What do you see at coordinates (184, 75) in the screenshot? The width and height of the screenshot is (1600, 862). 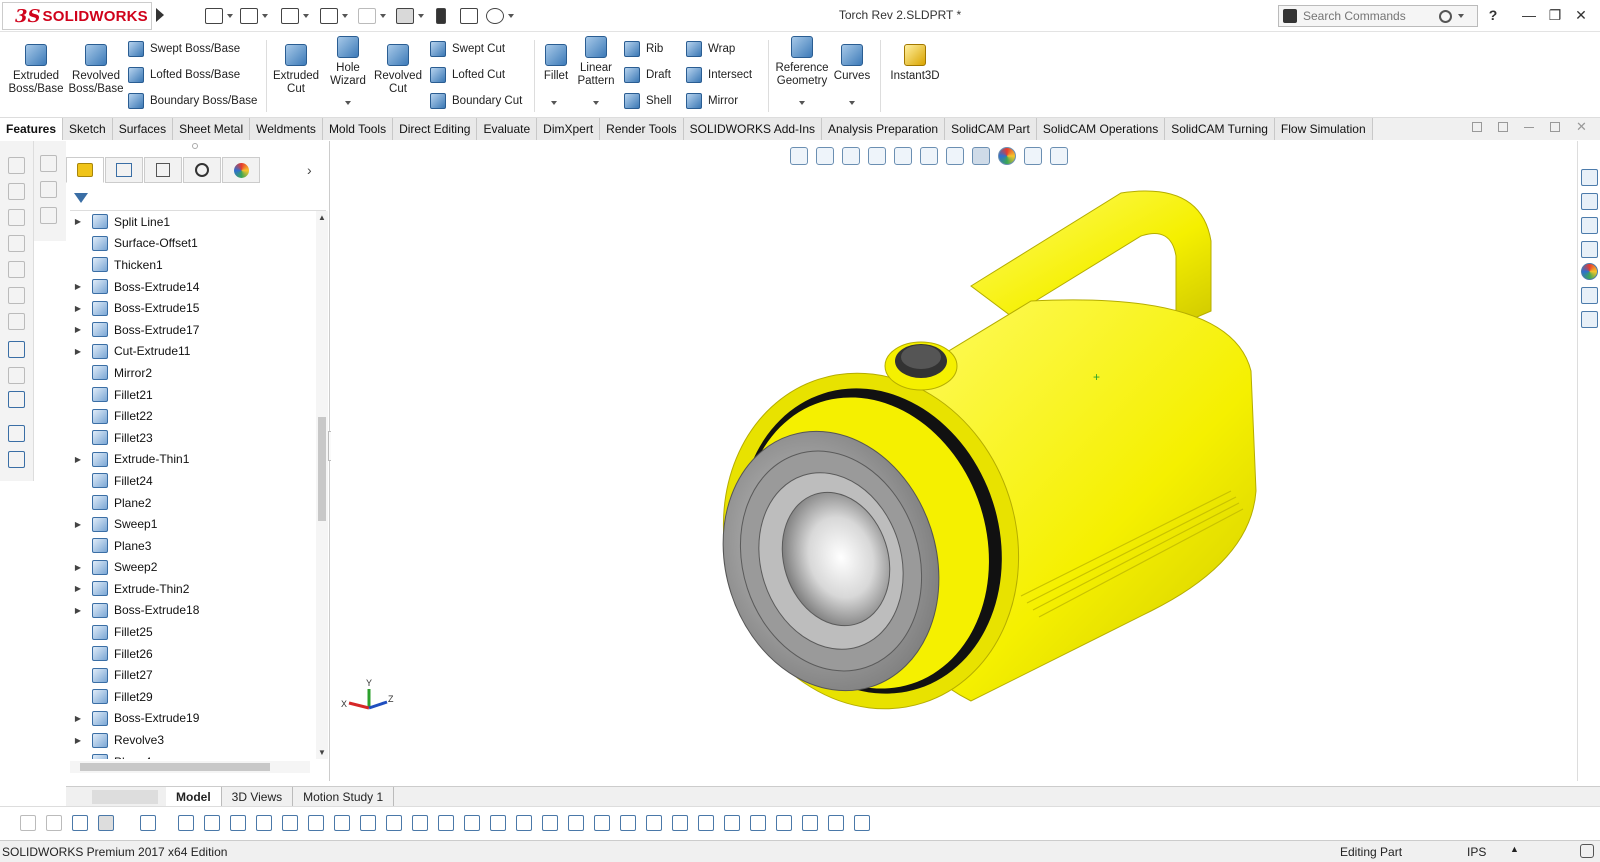 I see `lofted-boss-button: Lofted Boss/Base` at bounding box center [184, 75].